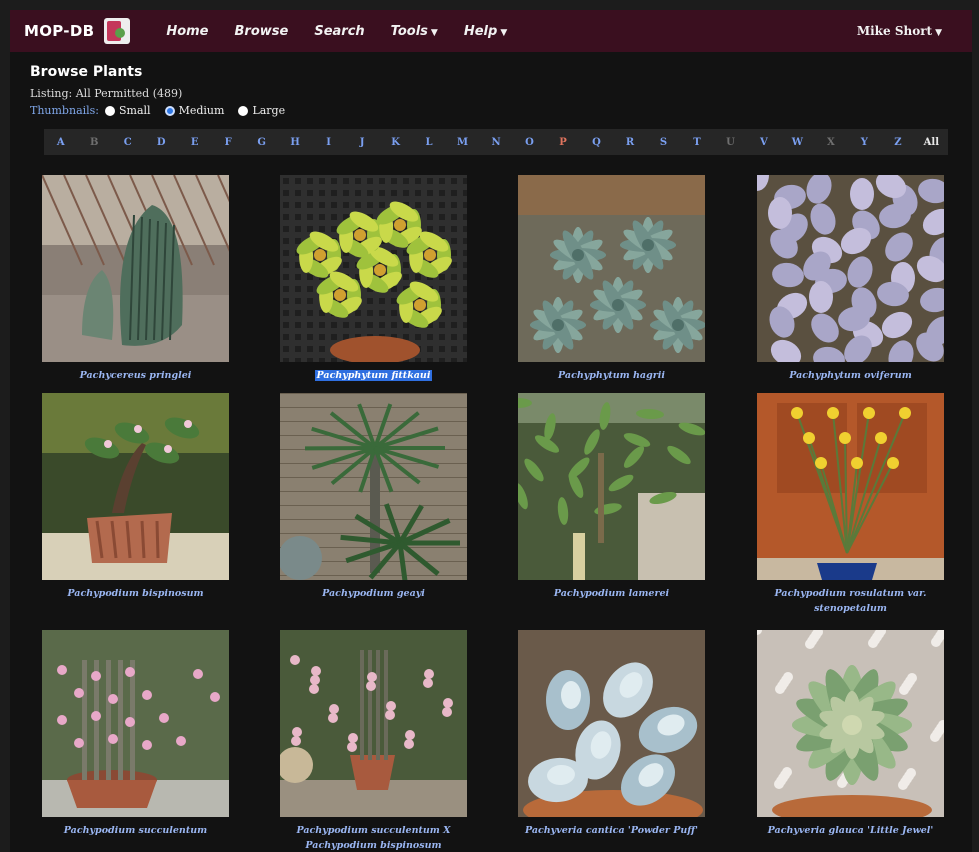  I want to click on plant-card: Pachypodium succulentum, so click(135, 734).